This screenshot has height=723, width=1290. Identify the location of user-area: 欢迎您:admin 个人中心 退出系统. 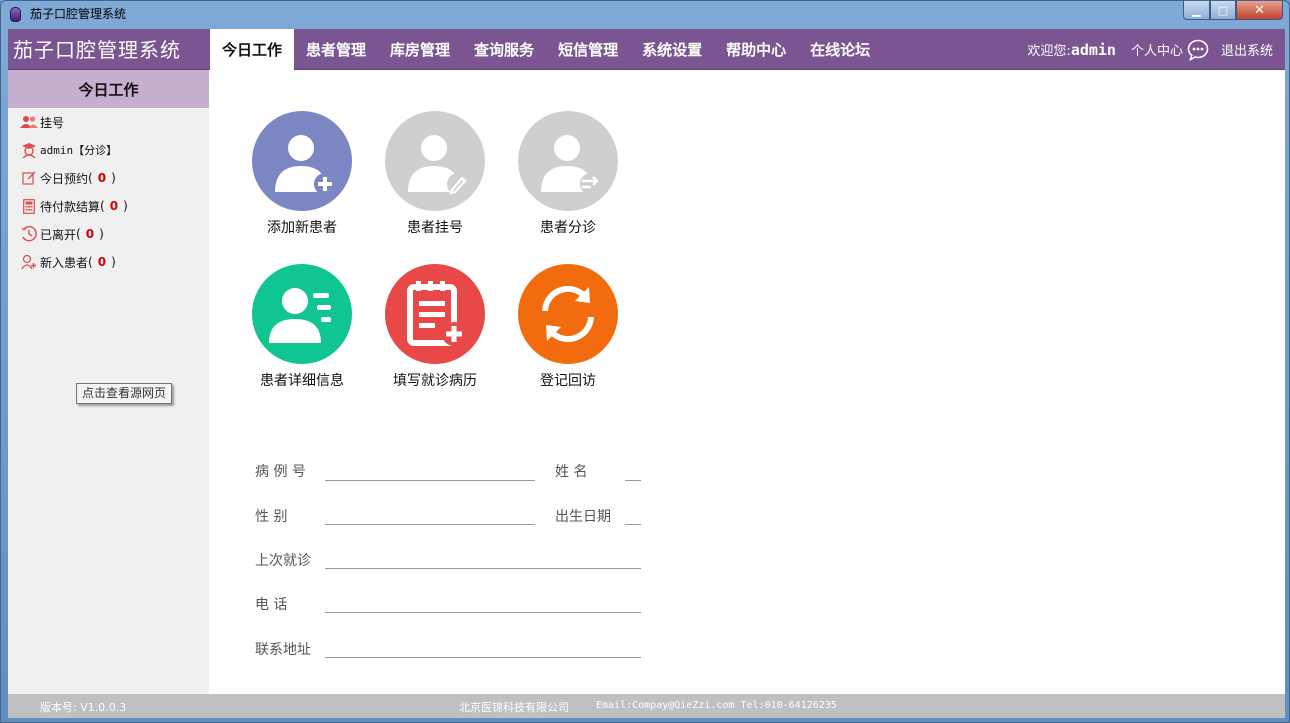
(1150, 49).